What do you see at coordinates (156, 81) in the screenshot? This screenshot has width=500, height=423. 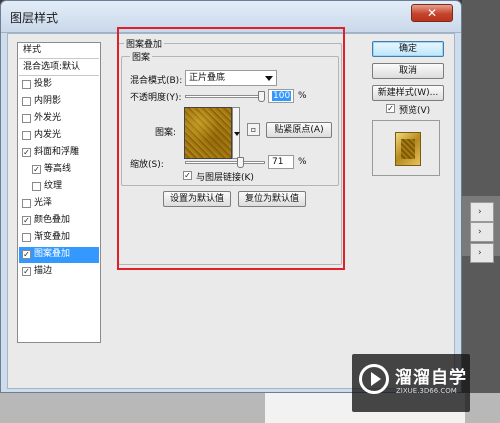 I see `blend-mode-label: 混合模式(B):` at bounding box center [156, 81].